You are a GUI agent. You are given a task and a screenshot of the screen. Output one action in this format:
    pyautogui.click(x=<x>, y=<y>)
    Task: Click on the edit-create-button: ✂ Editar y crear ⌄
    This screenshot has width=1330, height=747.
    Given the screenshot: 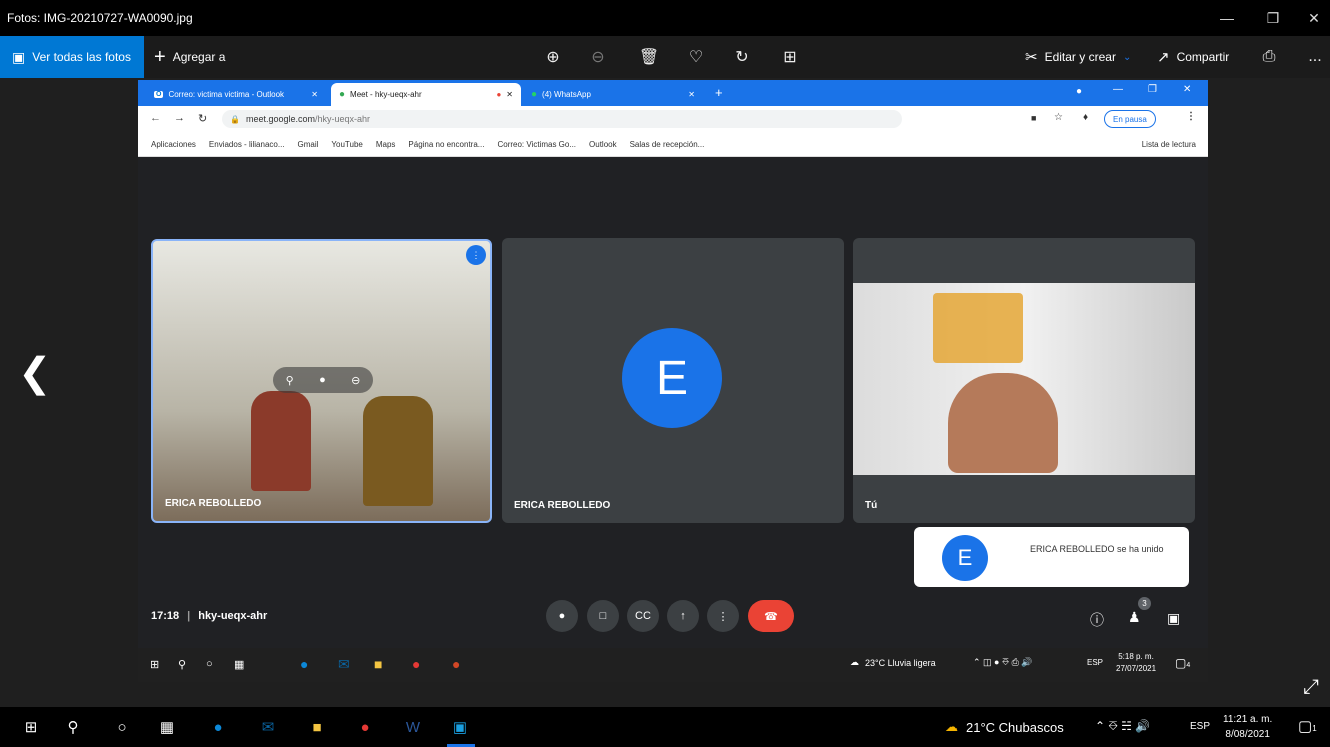 What is the action you would take?
    pyautogui.click(x=1078, y=57)
    